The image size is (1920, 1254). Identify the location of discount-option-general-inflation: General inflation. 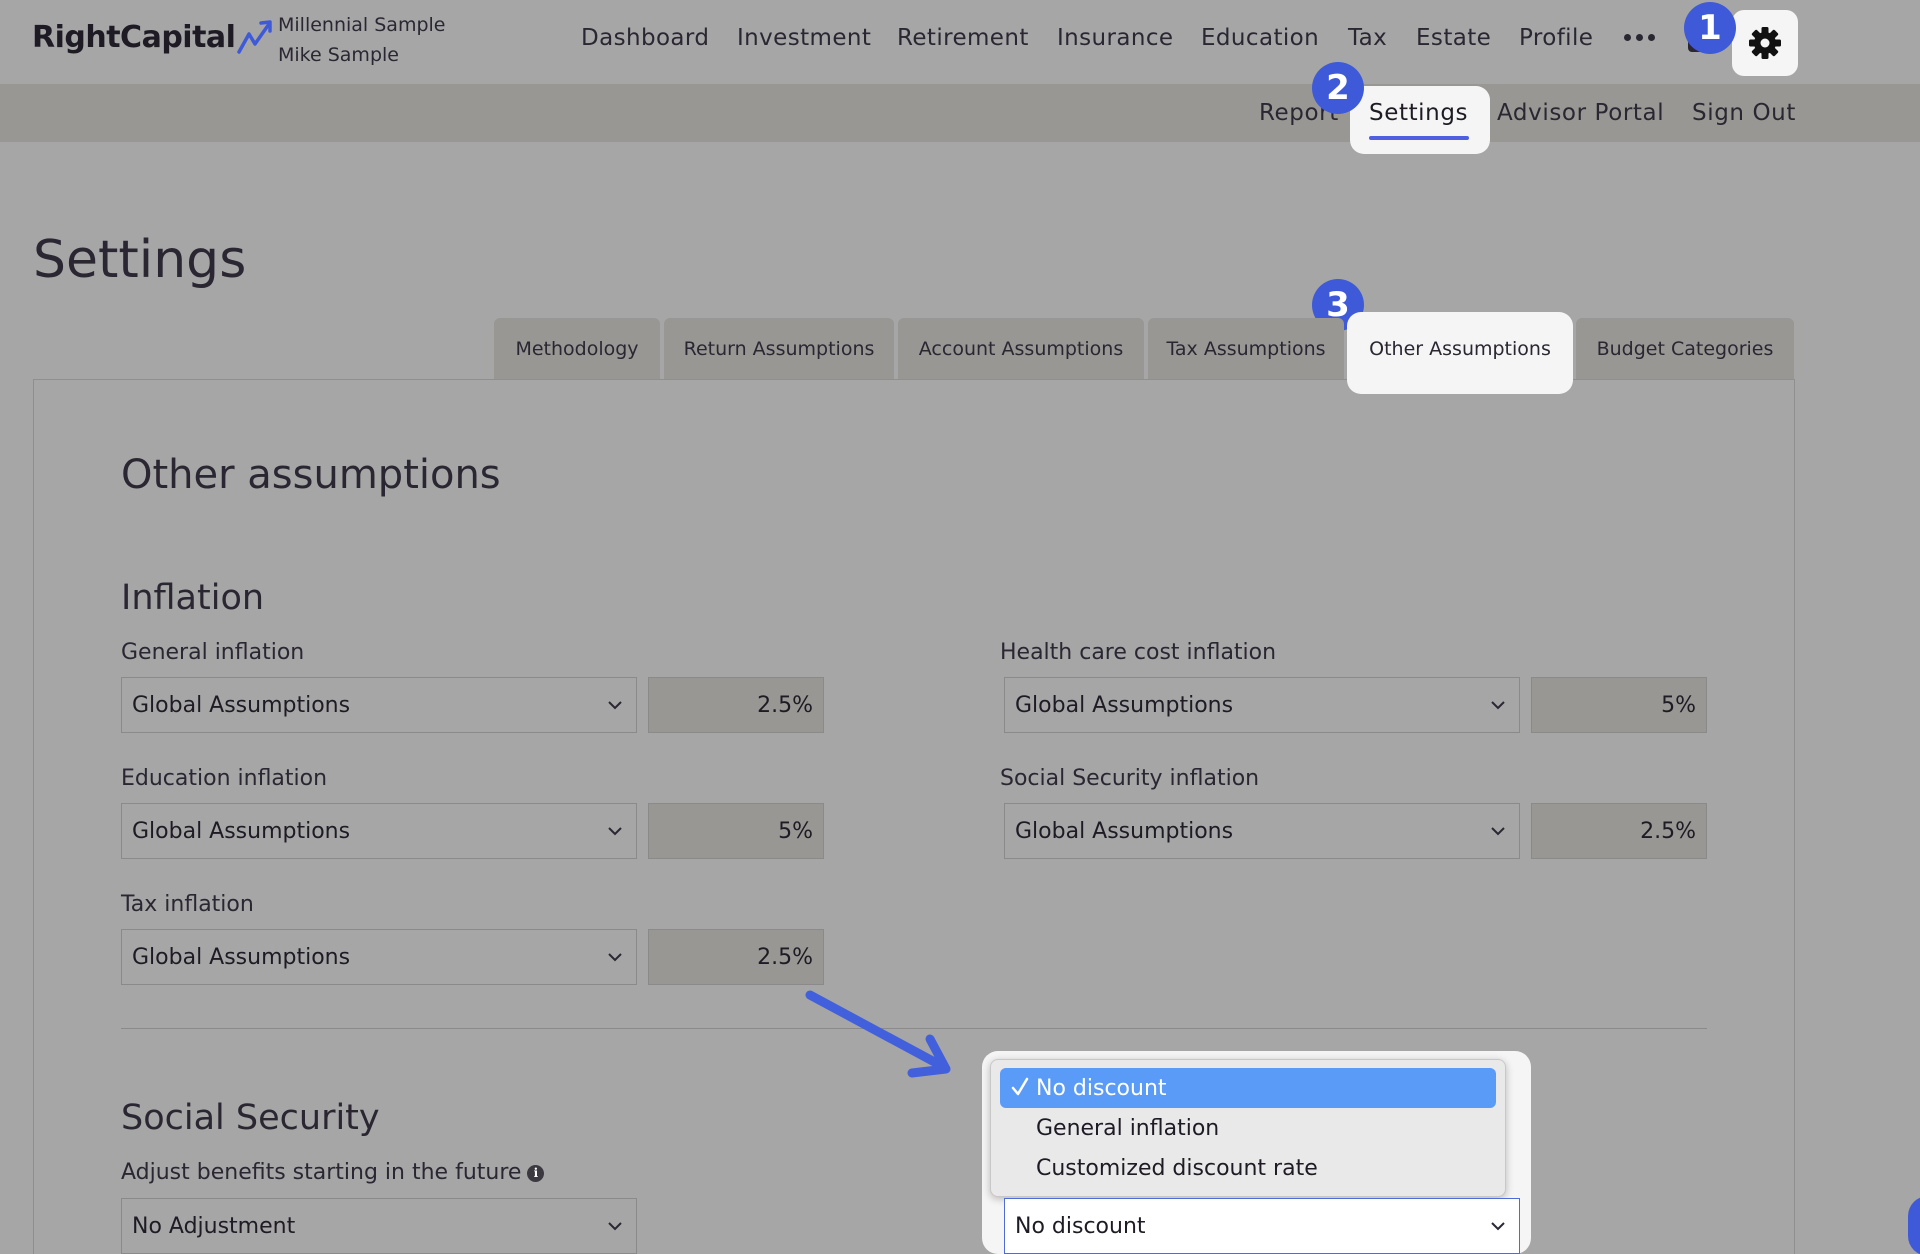
(1248, 1128).